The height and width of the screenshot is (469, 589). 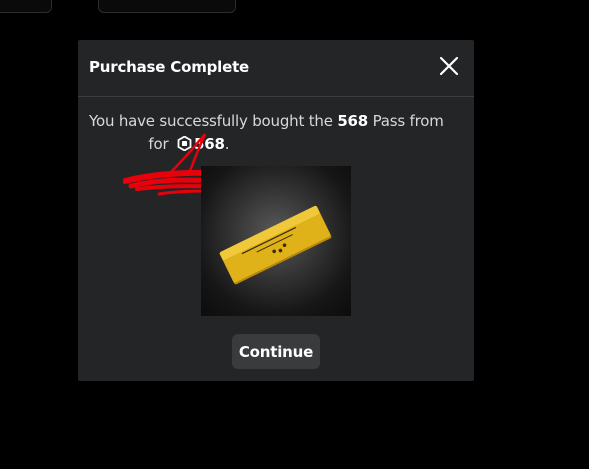 I want to click on robux-icon, so click(x=184, y=143).